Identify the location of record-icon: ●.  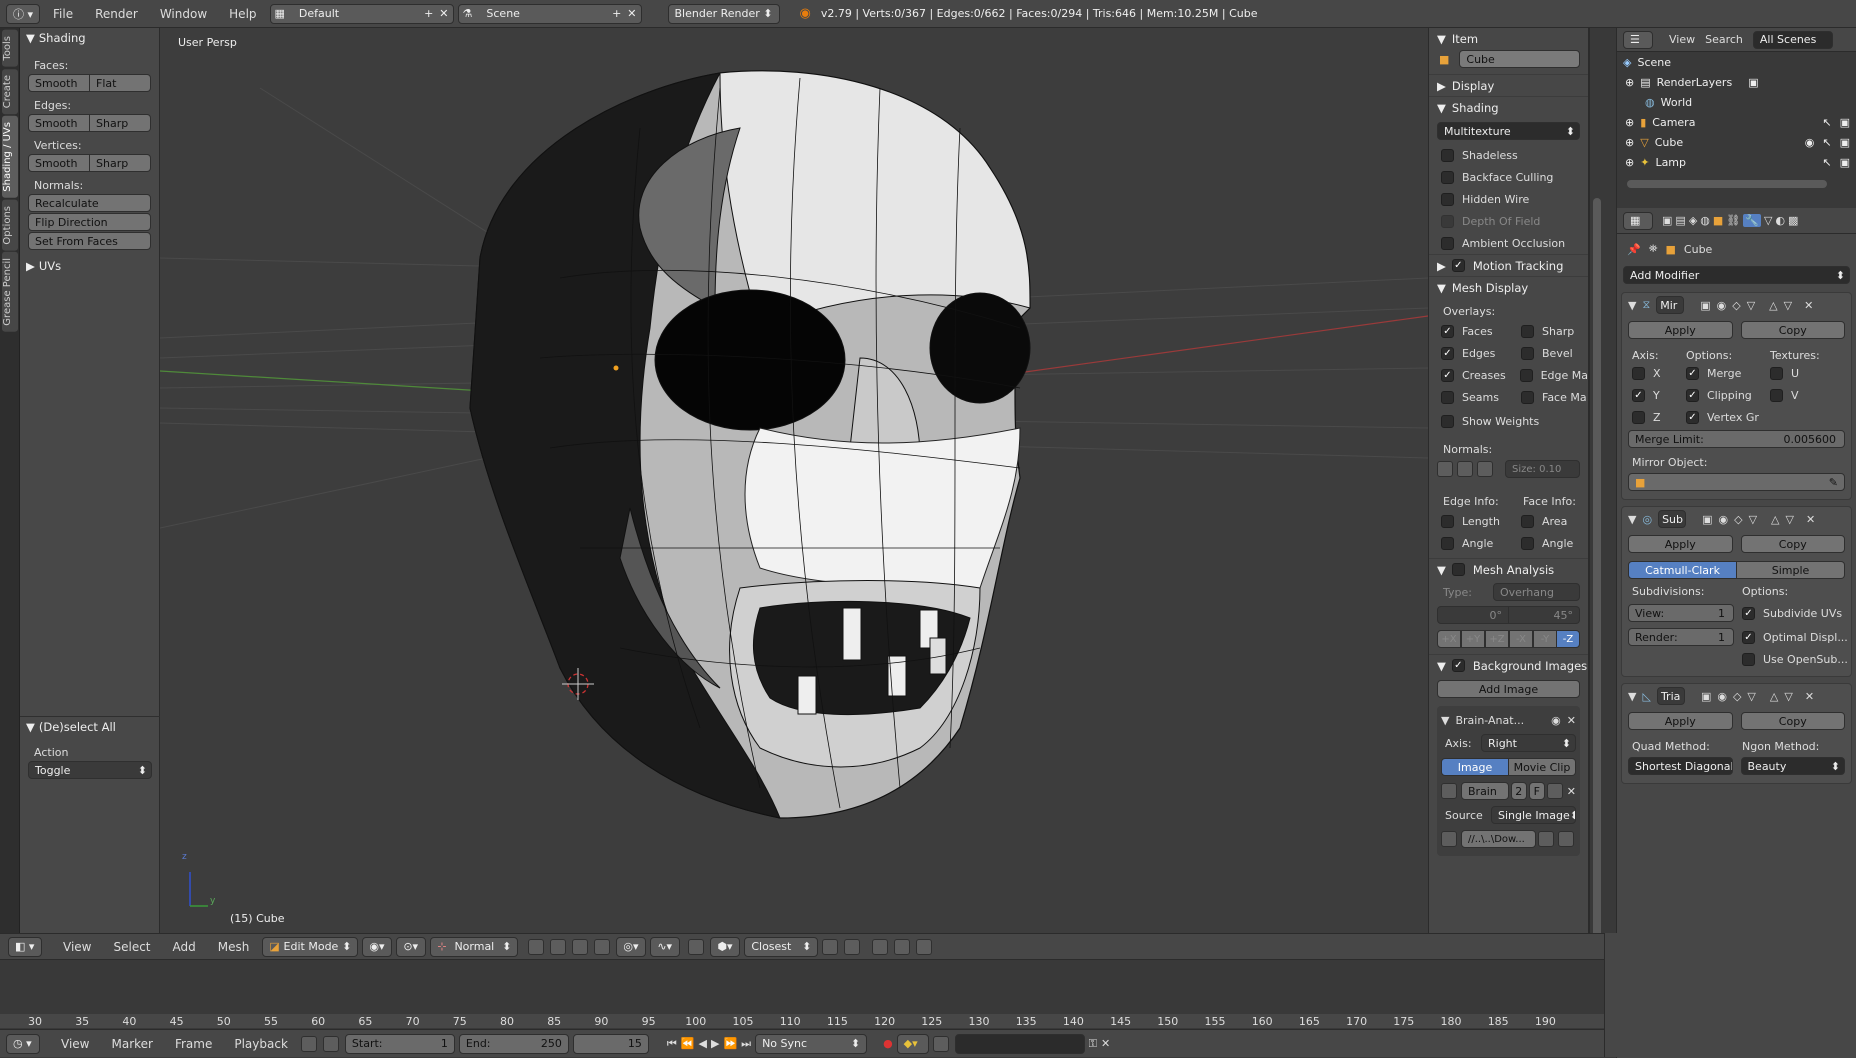
(888, 1043).